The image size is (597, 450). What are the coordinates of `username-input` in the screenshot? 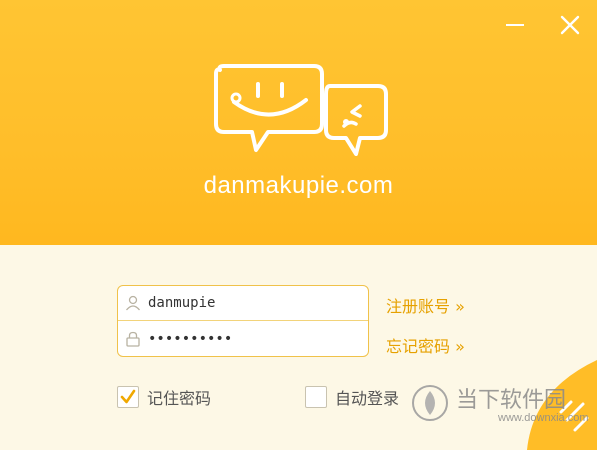 It's located at (248, 303).